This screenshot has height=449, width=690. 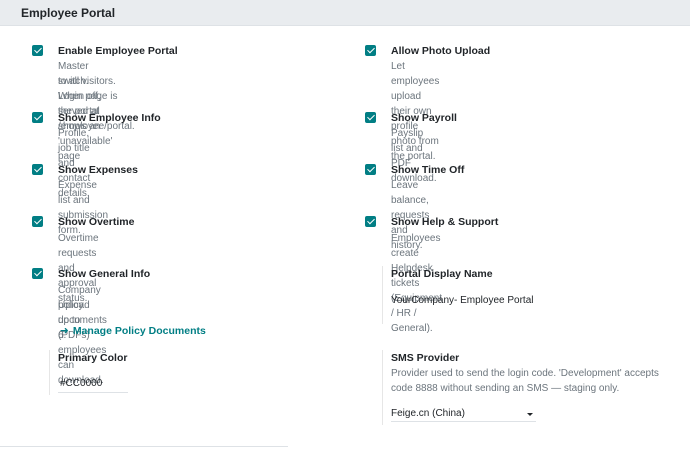 What do you see at coordinates (104, 274) in the screenshot?
I see `show-general-title: Show General Info` at bounding box center [104, 274].